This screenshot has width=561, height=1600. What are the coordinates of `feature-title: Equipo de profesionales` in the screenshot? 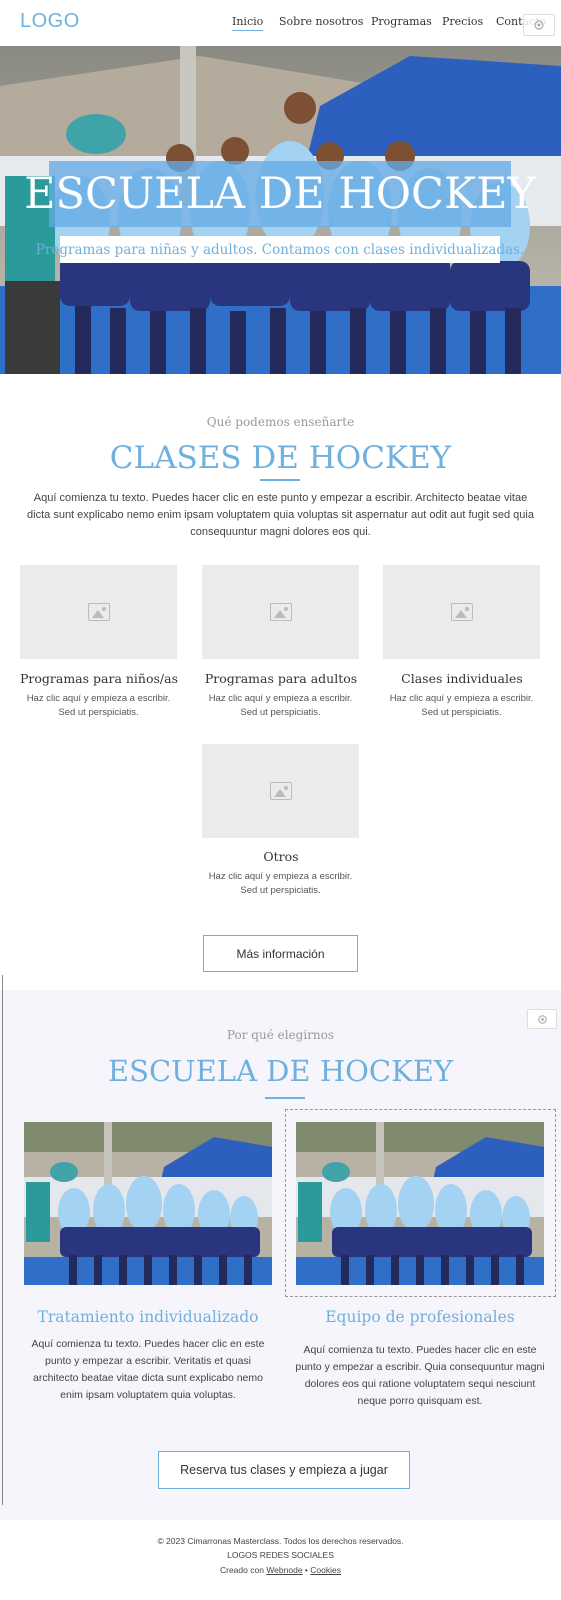 It's located at (420, 1317).